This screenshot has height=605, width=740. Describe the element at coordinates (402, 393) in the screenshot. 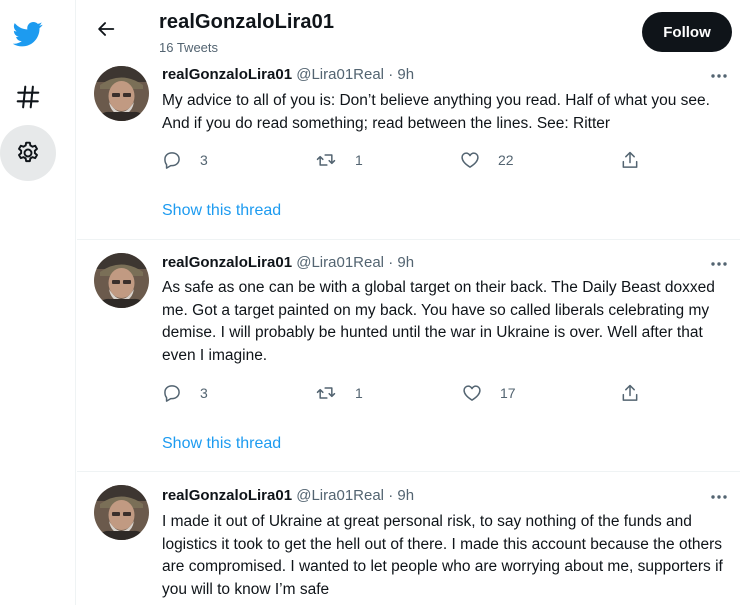

I see `tweet-actions: 3 1 17` at that location.